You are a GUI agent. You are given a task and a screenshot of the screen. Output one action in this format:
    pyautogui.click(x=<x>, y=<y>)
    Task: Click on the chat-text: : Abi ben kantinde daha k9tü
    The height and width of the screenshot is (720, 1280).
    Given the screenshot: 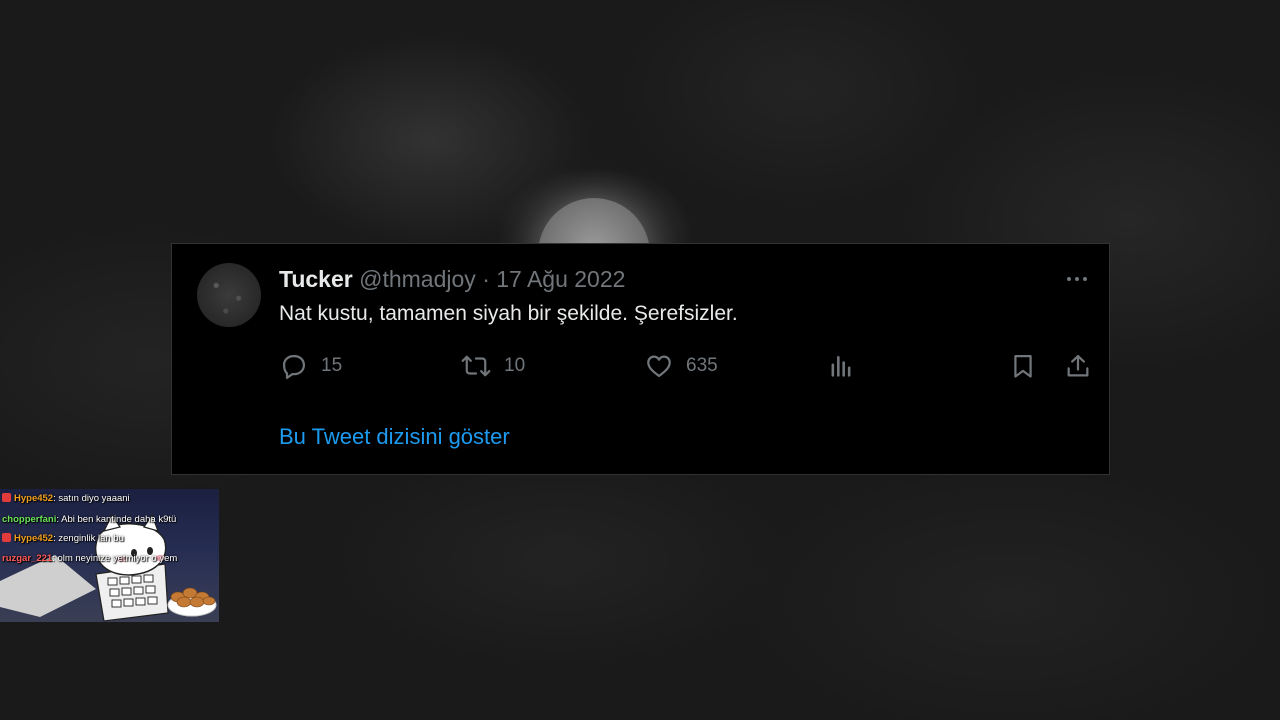 What is the action you would take?
    pyautogui.click(x=116, y=519)
    